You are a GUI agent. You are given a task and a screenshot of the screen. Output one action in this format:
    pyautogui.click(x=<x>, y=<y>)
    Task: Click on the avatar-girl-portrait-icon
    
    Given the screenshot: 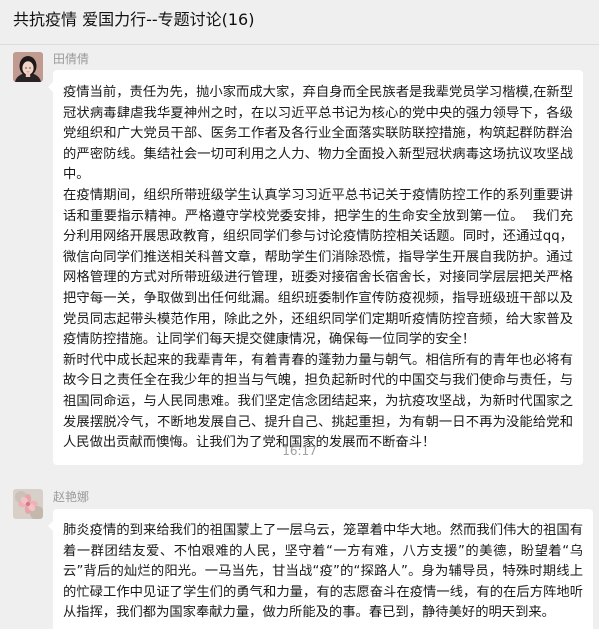 What is the action you would take?
    pyautogui.click(x=28, y=67)
    